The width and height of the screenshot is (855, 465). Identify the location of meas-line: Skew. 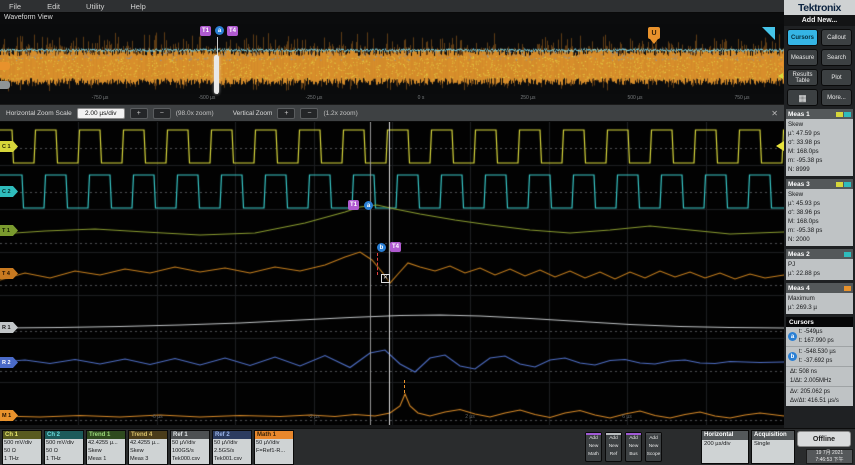
(796, 194).